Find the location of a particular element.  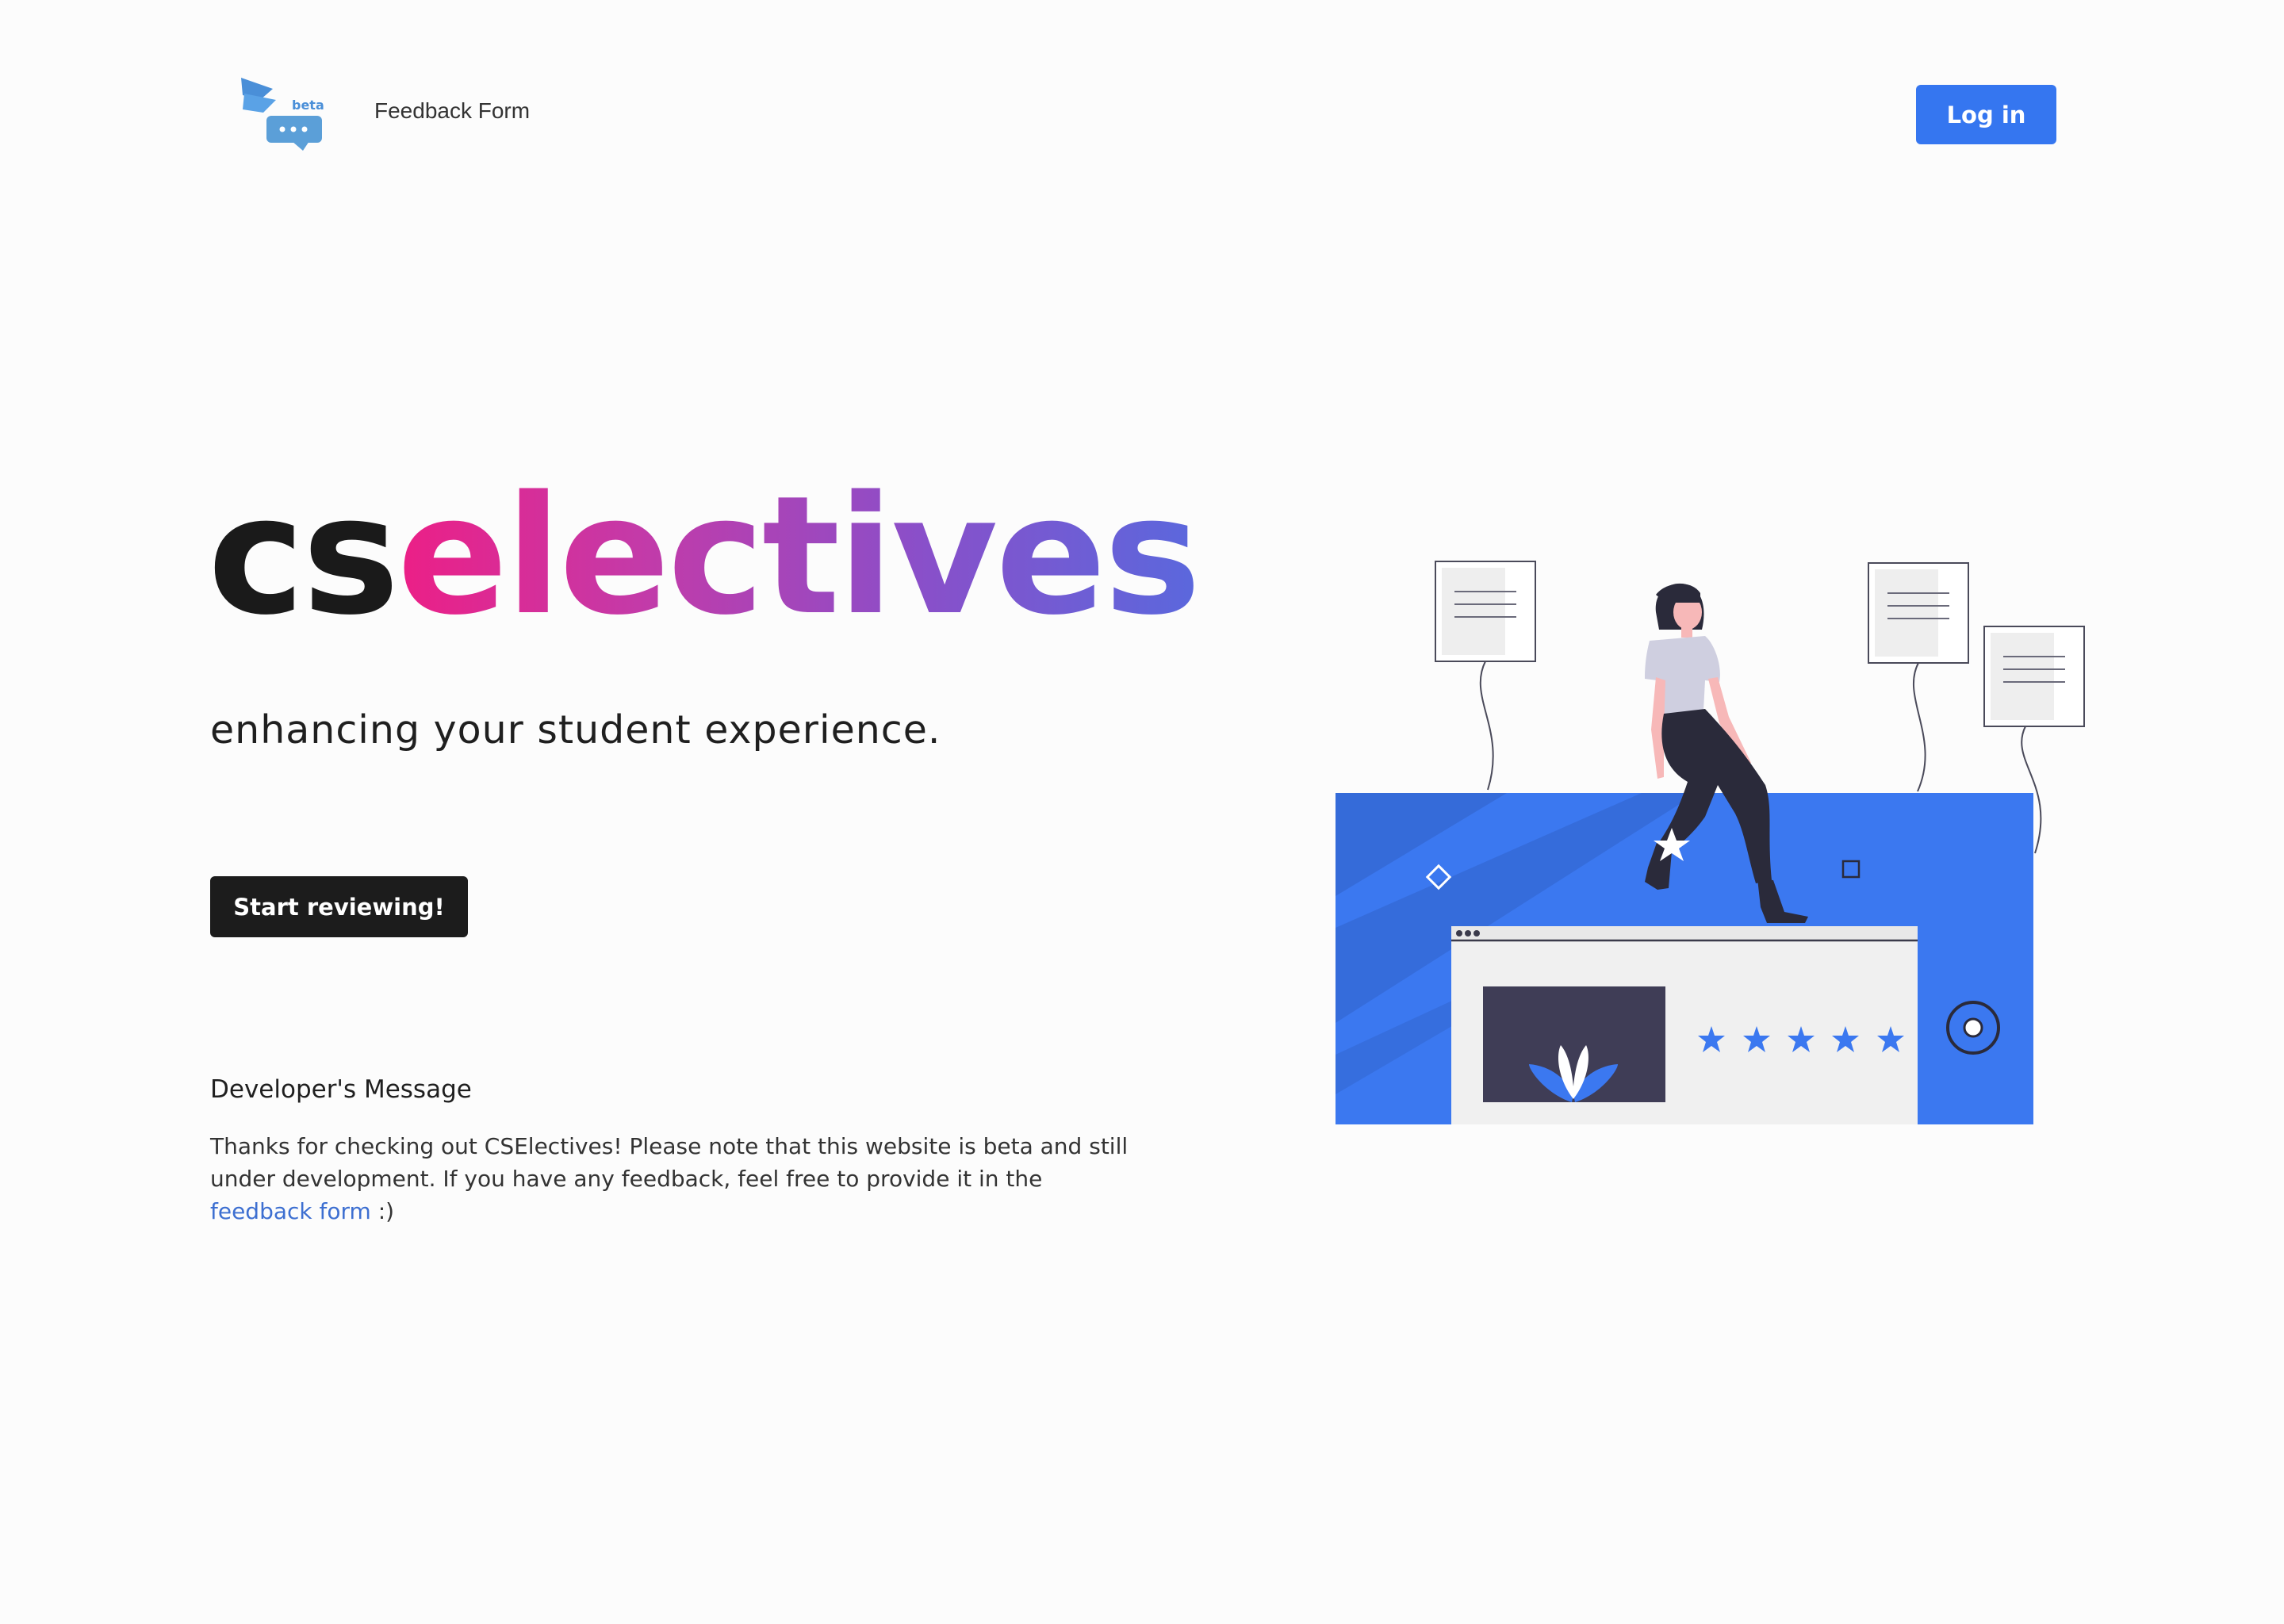

brand-title: cselectives is located at coordinates (704, 556).